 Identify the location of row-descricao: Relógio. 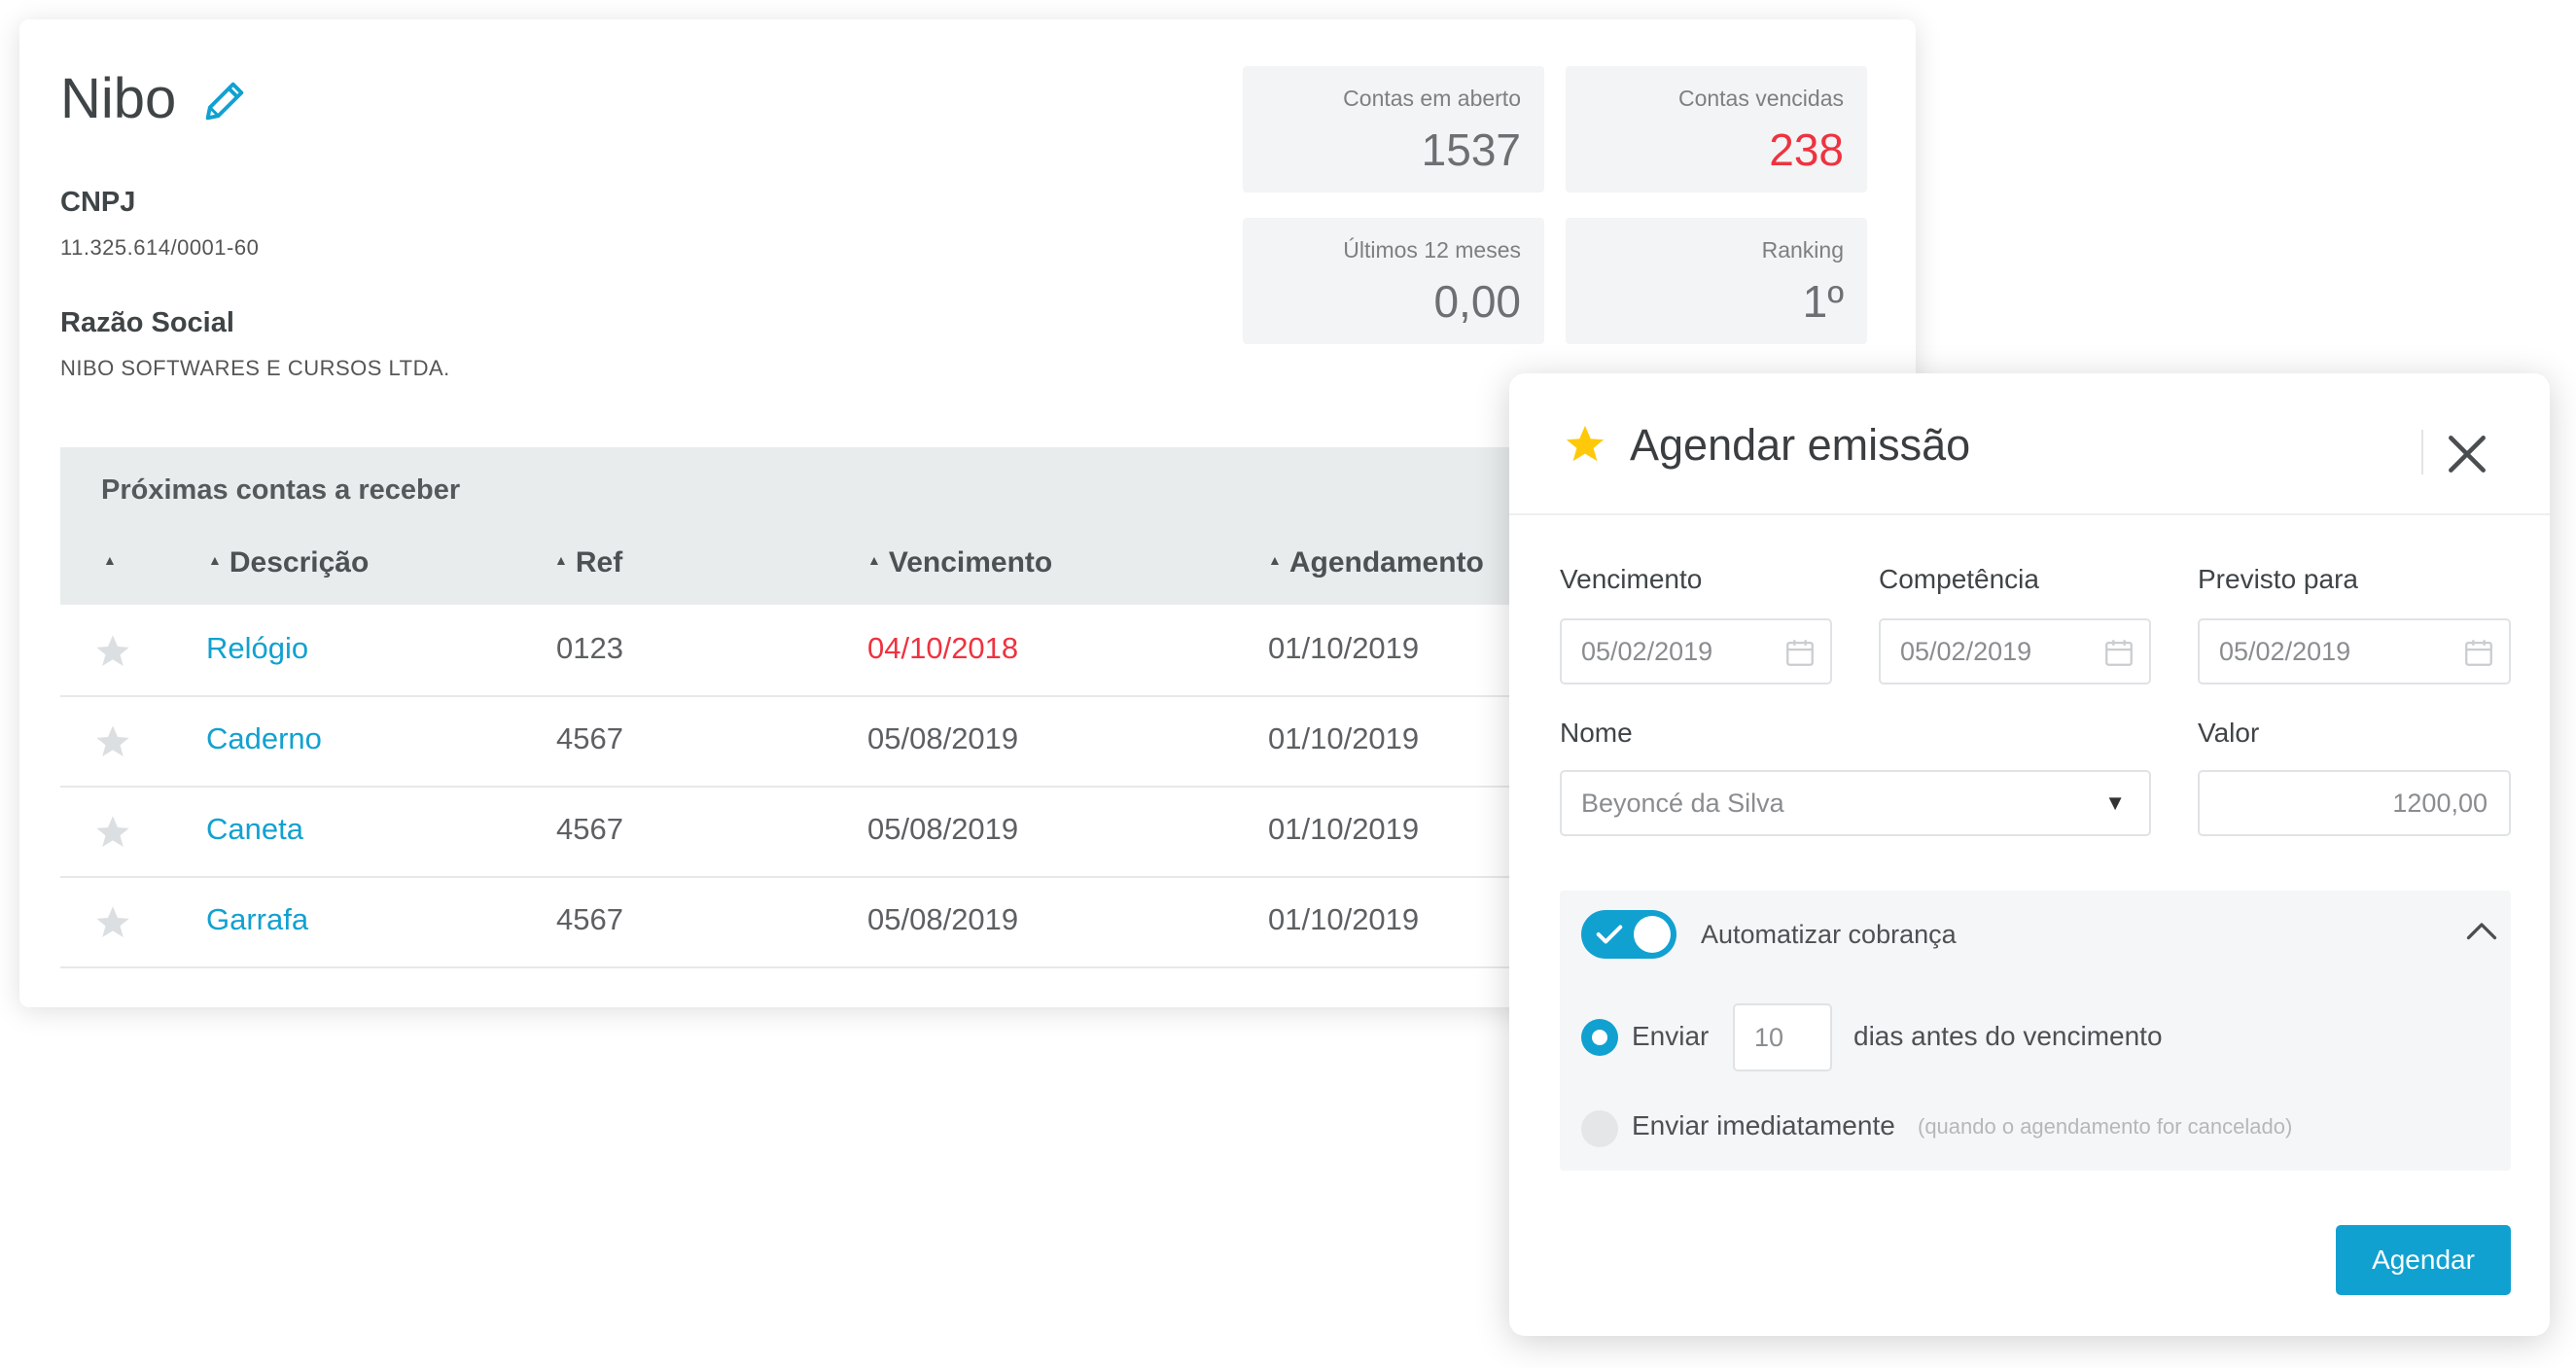
(257, 648).